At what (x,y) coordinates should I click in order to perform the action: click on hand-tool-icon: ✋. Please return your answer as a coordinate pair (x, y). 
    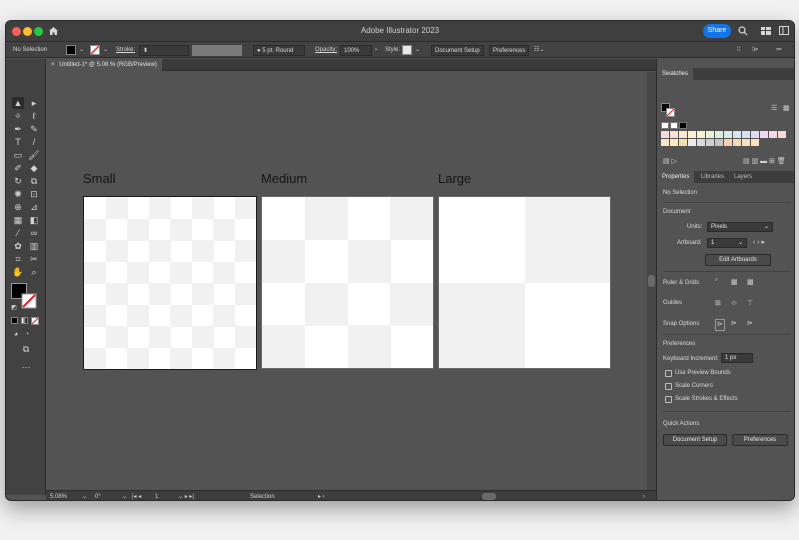
    Looking at the image, I should click on (18, 272).